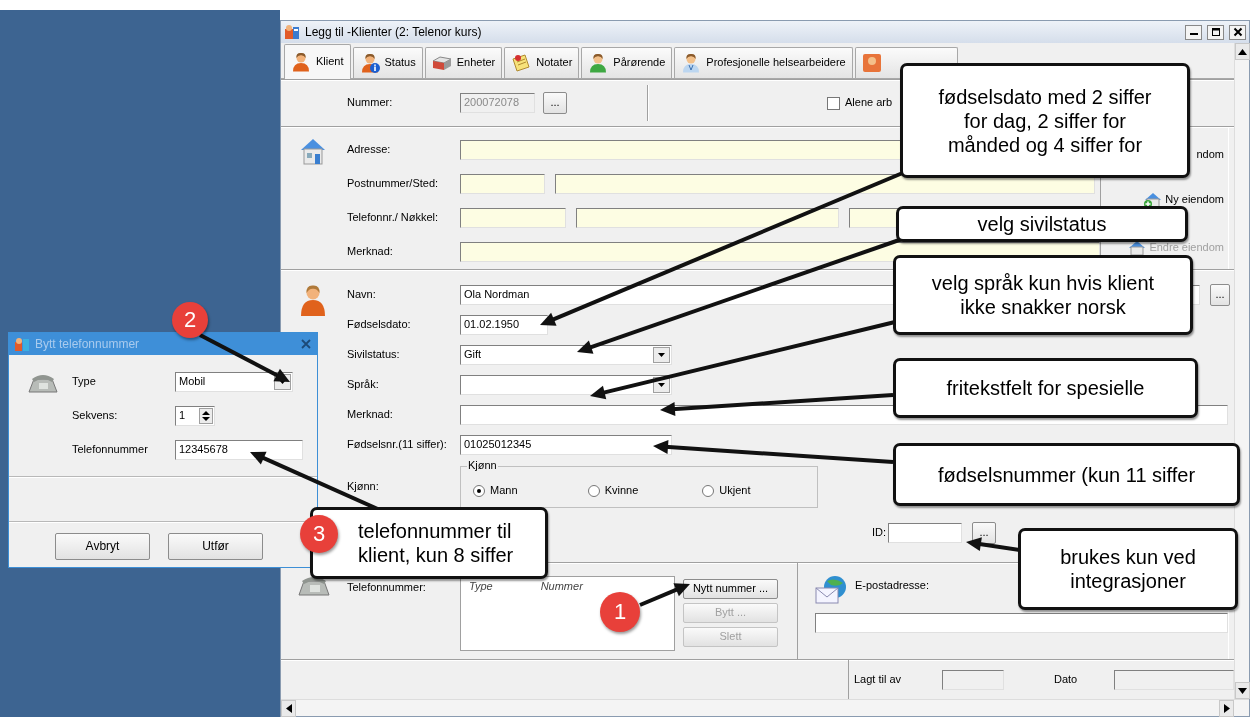  Describe the element at coordinates (374, 355) in the screenshot. I see `field-label: Sivilstatus:` at that location.